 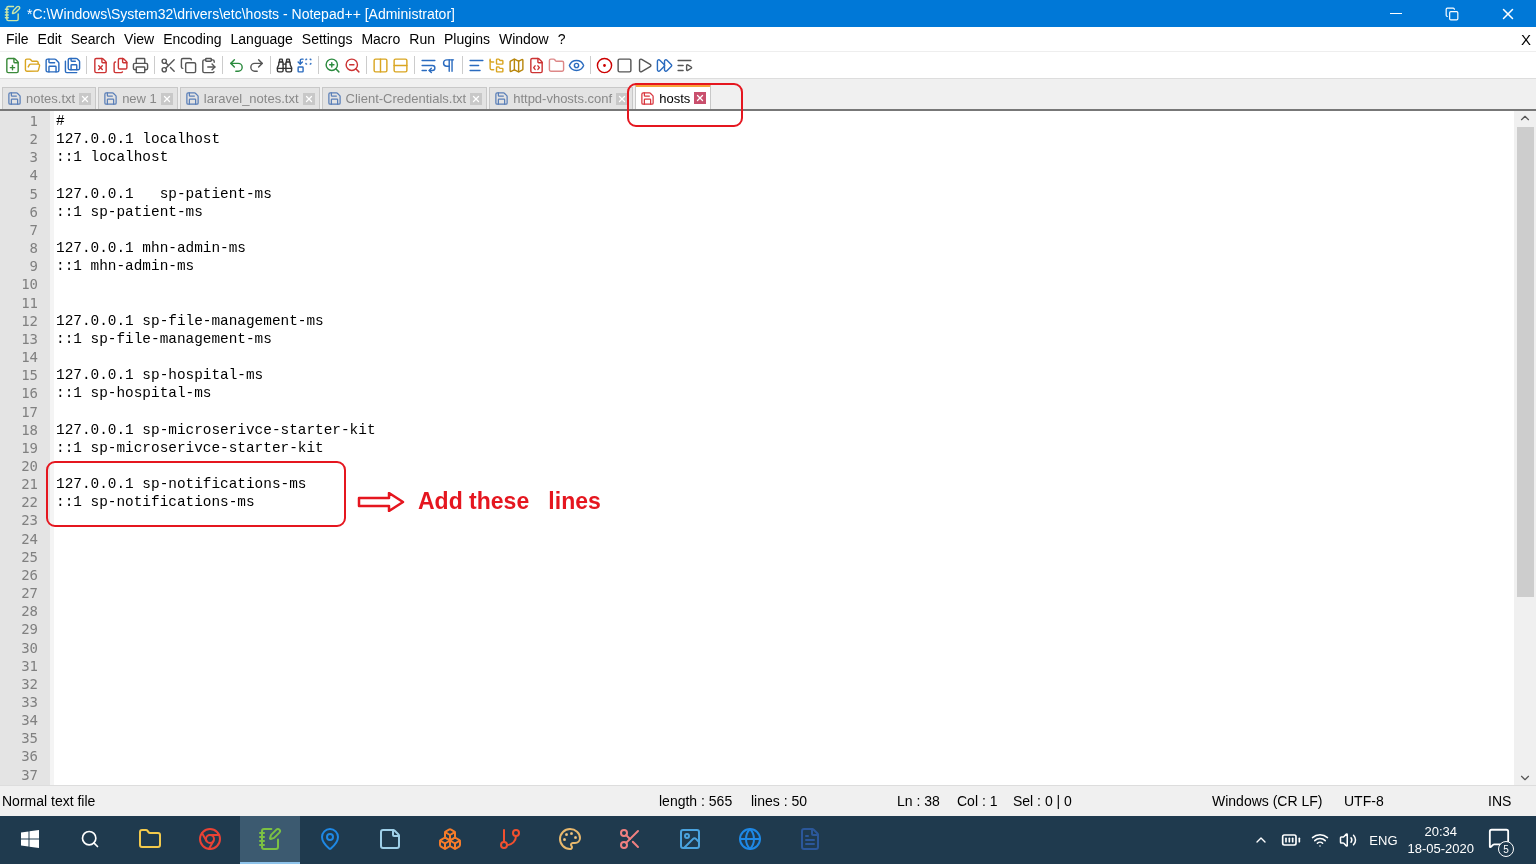 I want to click on line-number: 29, so click(x=29, y=630).